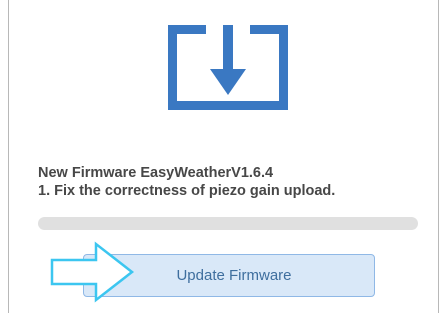 This screenshot has width=446, height=313. I want to click on firmware-title: New Firmware EasyWeatherV1.6.4, so click(156, 173).